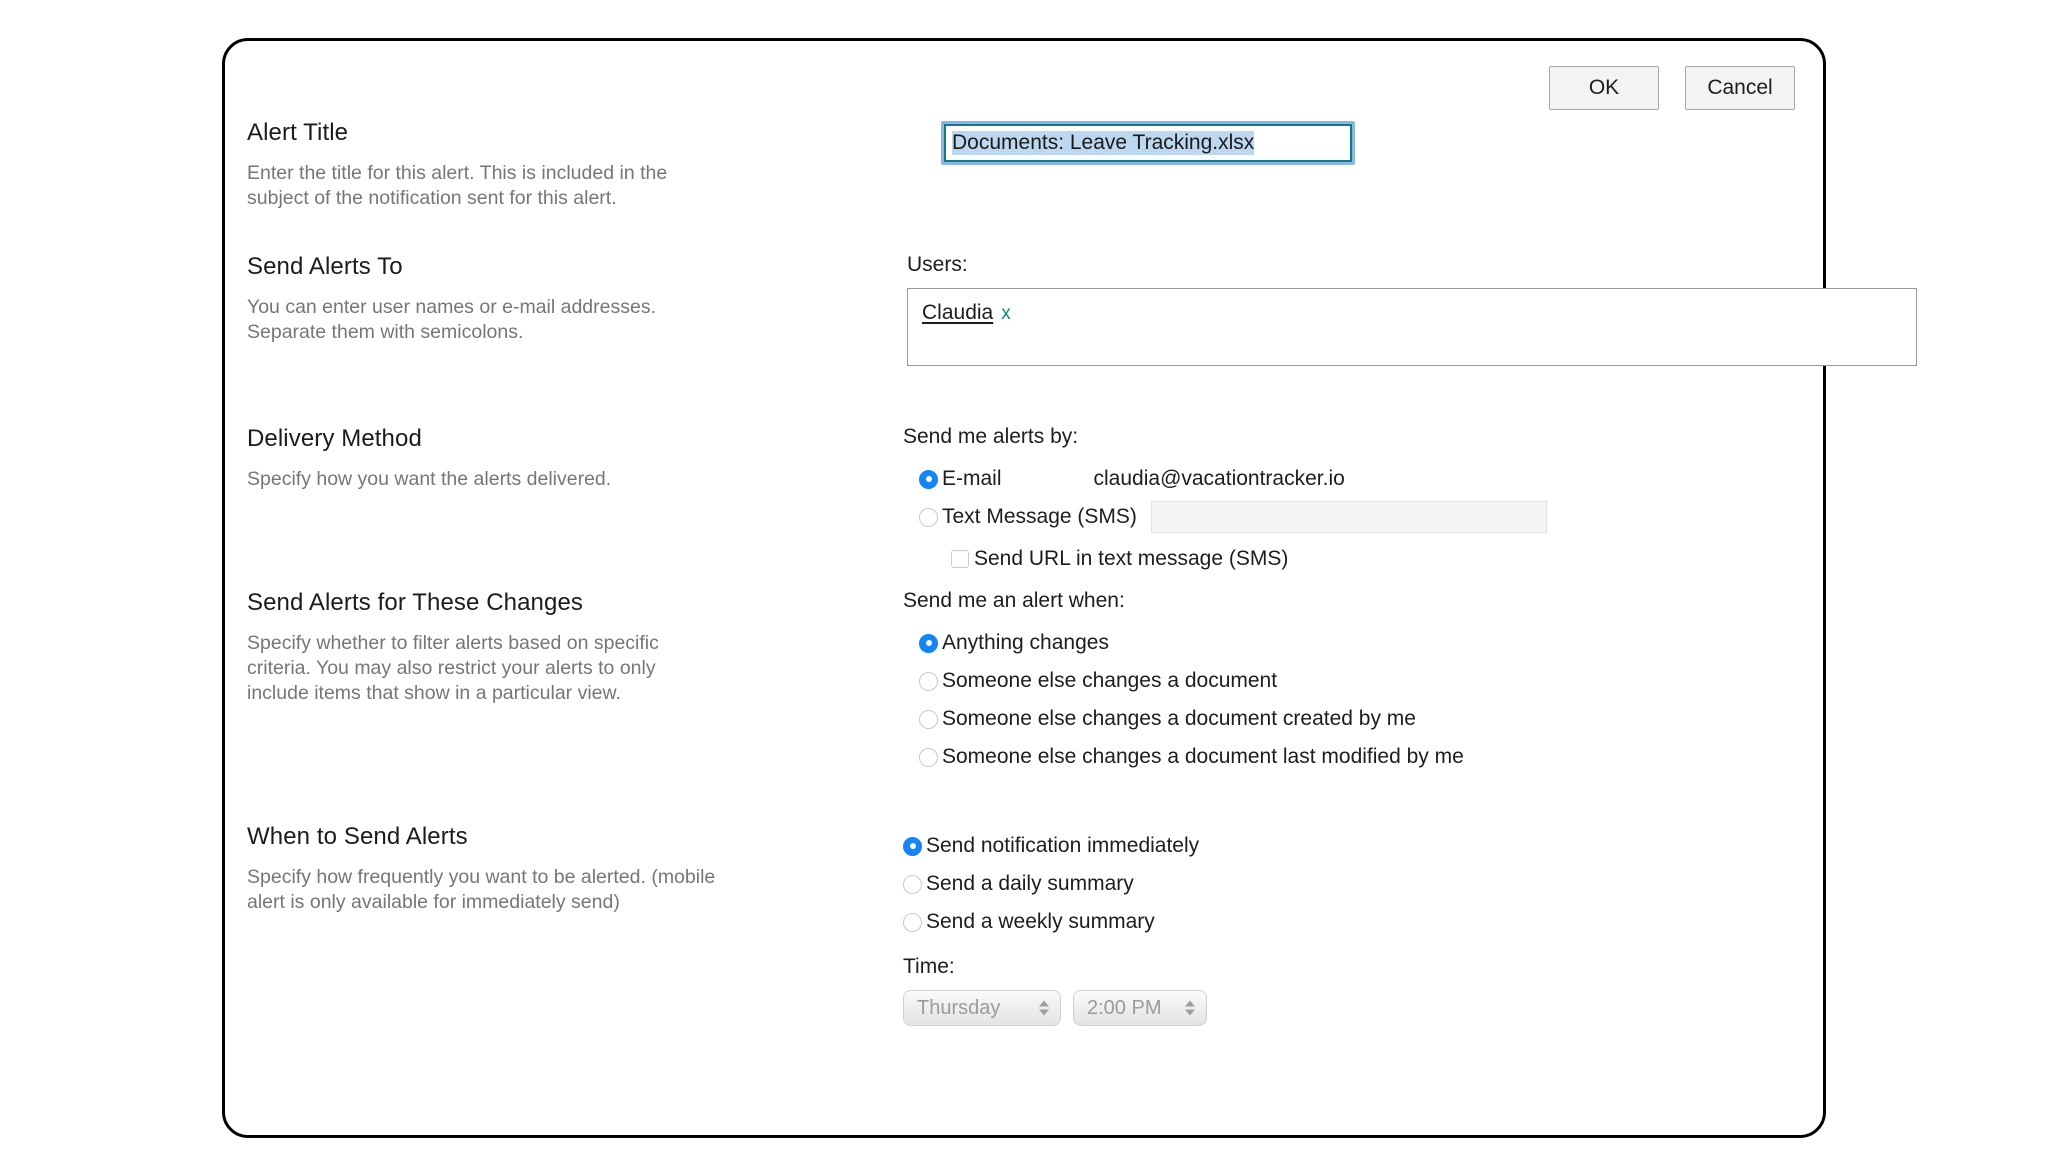 This screenshot has width=2048, height=1176. What do you see at coordinates (1109, 681) in the screenshot?
I see `change-option-someone-document-label: Someone else changes a document` at bounding box center [1109, 681].